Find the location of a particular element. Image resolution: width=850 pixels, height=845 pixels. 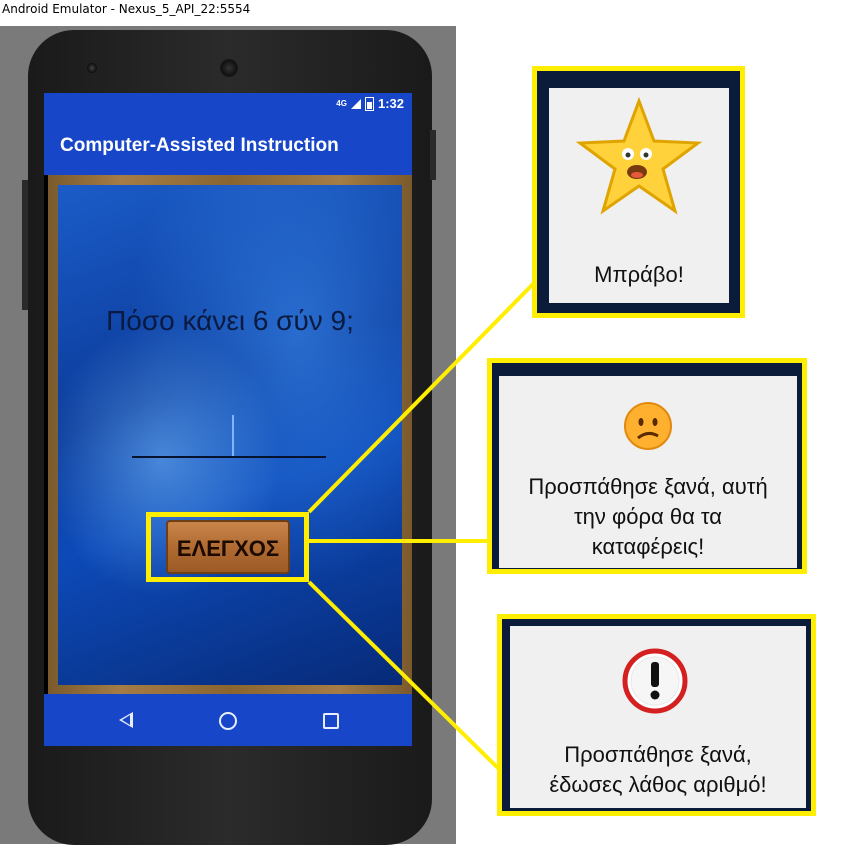

popup-correct-message: Μπράβο! is located at coordinates (639, 274).